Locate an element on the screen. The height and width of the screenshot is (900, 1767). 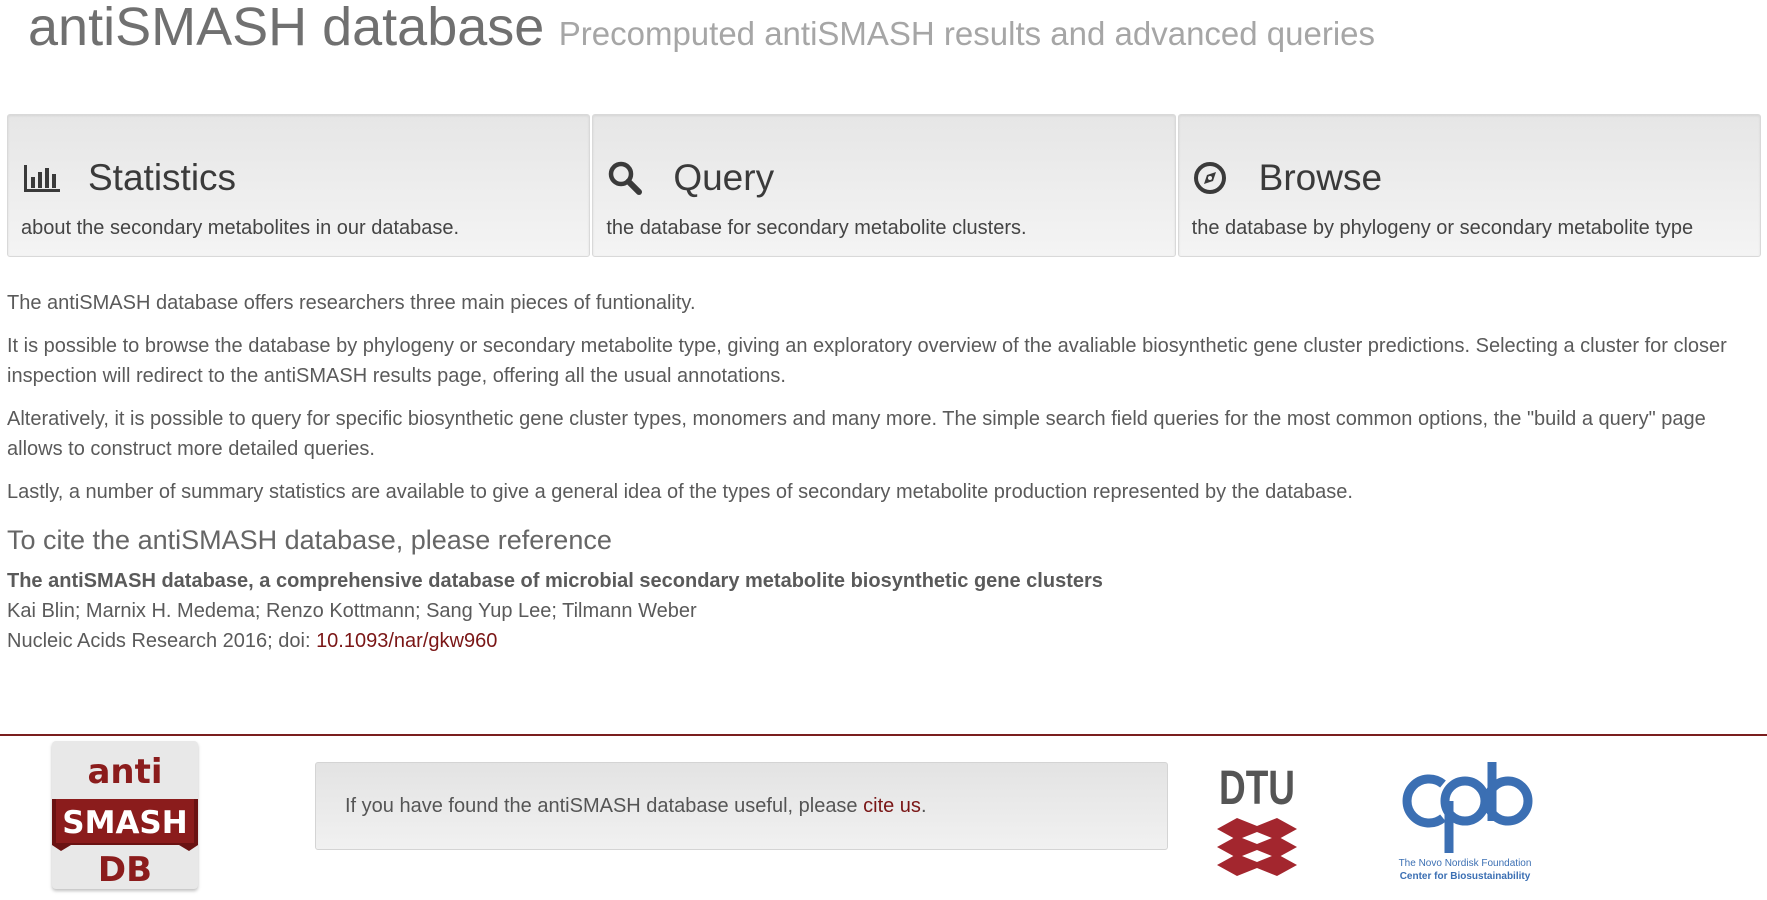
dtu-logo: DTU is located at coordinates (1257, 825).